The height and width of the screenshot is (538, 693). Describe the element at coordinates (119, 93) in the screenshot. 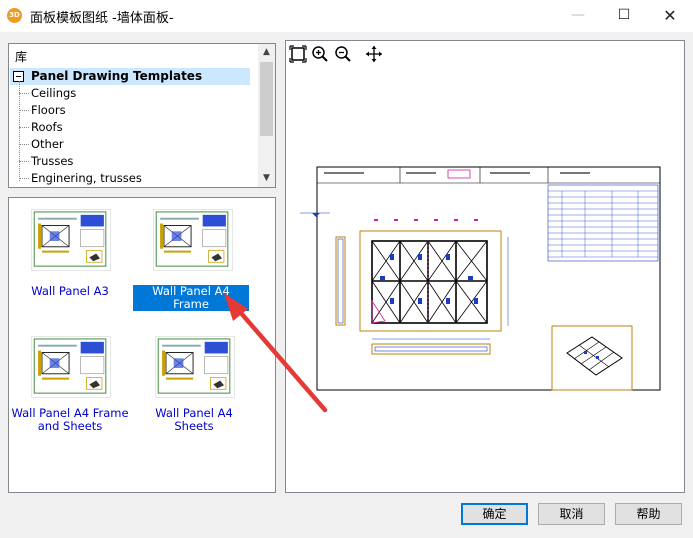

I see `tree-item-ceilings: Ceilings` at that location.